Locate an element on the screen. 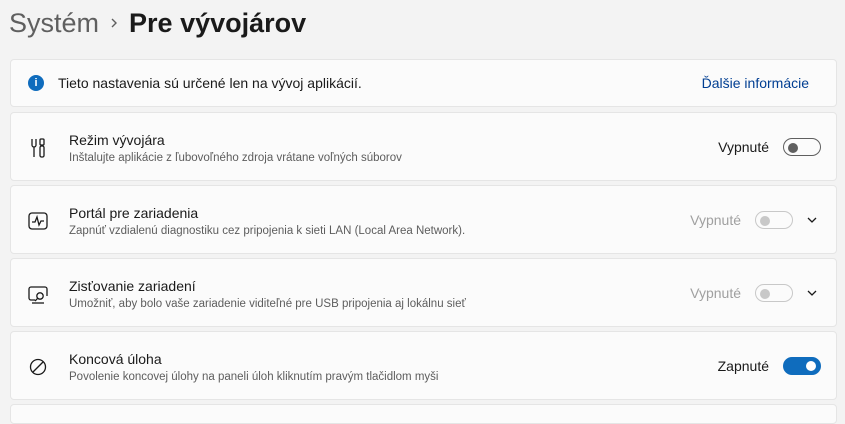 Image resolution: width=845 pixels, height=424 pixels. breadcrumb-parent: Systém is located at coordinates (54, 23).